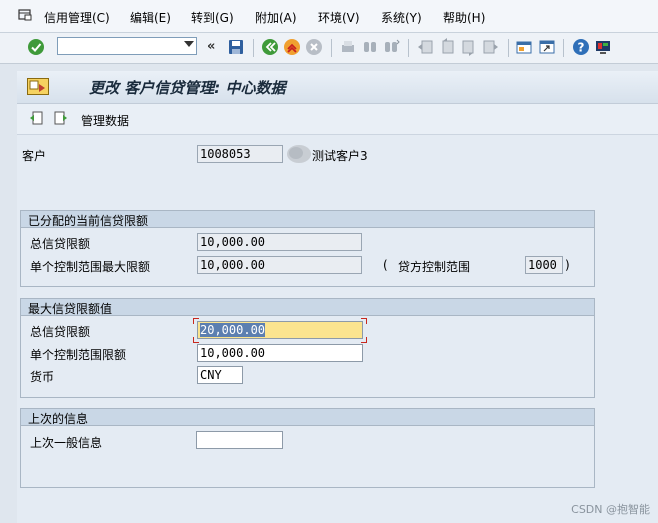 The image size is (658, 523). What do you see at coordinates (36, 47) in the screenshot?
I see `enter-check-icon` at bounding box center [36, 47].